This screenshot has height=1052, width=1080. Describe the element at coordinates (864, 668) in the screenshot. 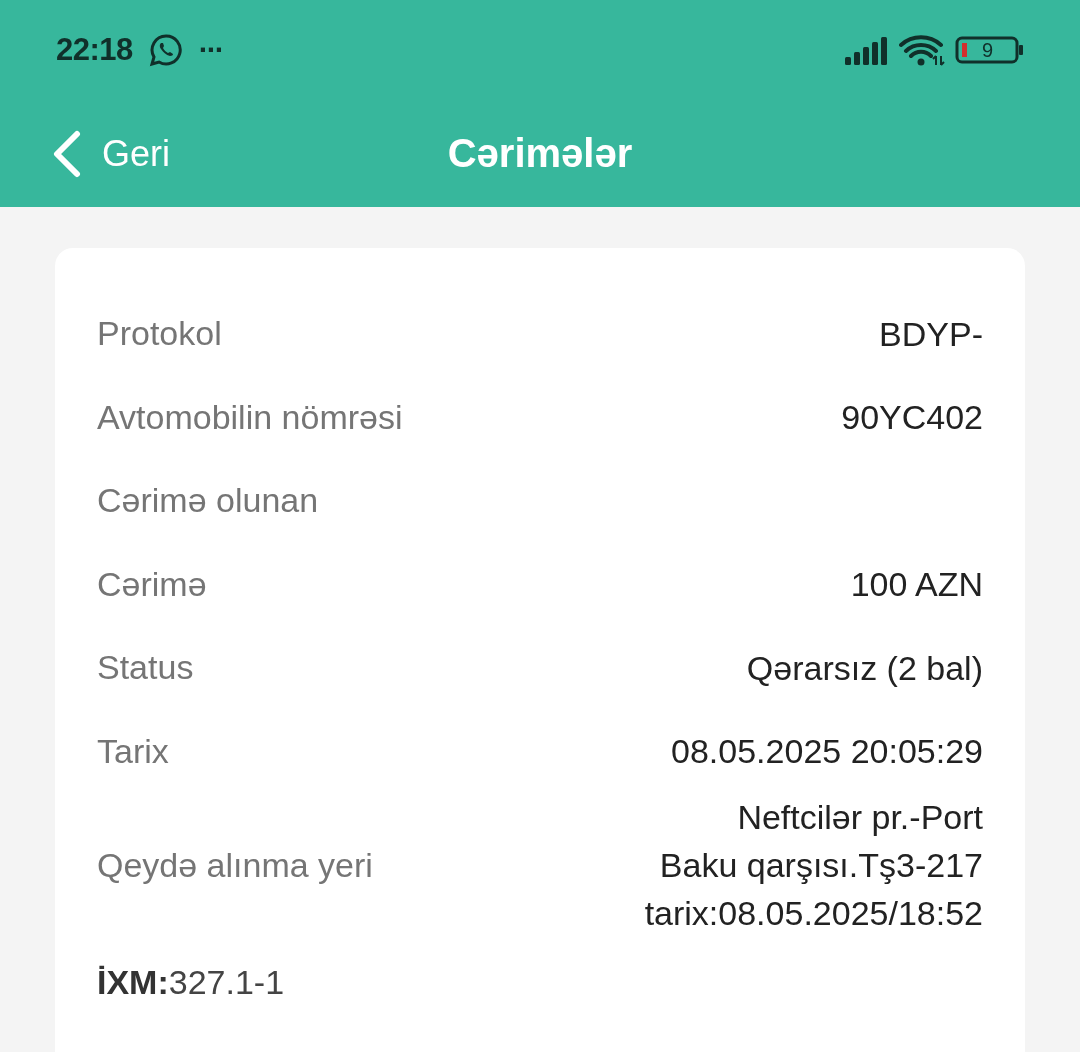

I see `field-value: Qərarsız (2 bal)` at that location.